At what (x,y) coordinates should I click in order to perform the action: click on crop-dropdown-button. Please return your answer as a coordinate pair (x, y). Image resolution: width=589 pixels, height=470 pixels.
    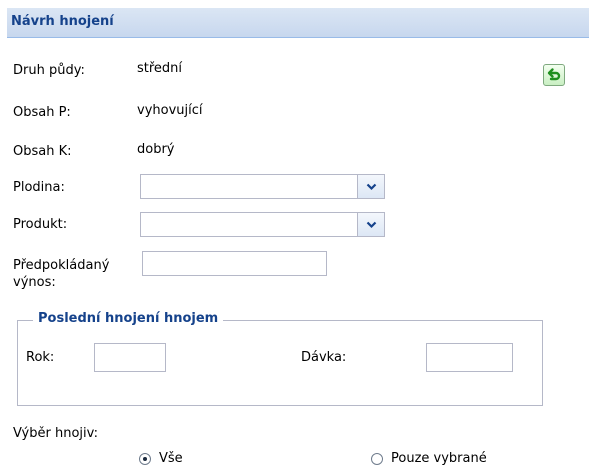
    Looking at the image, I should click on (370, 186).